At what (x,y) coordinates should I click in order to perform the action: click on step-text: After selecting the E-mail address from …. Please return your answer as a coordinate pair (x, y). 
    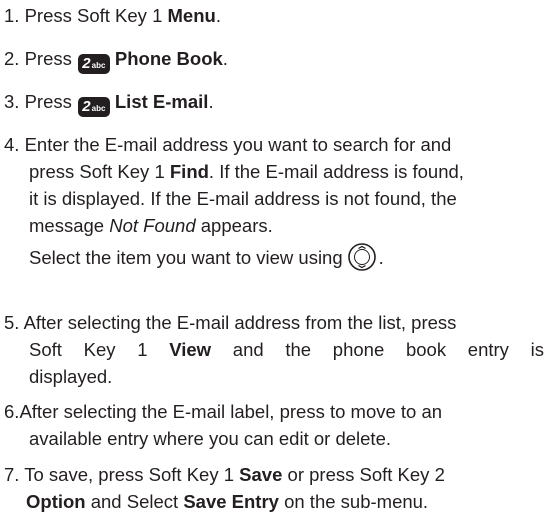
    Looking at the image, I should click on (240, 322).